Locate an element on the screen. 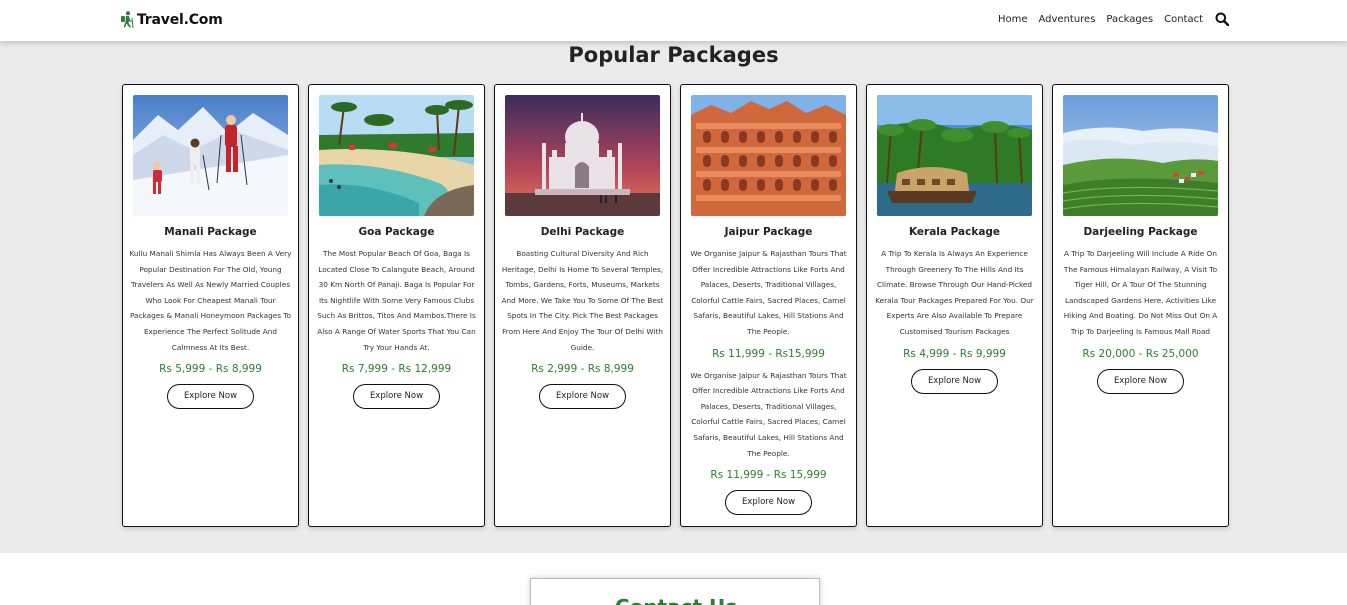 This screenshot has height=605, width=1347. card-price: Rs 5,999 - Rs 8,999 is located at coordinates (210, 369).